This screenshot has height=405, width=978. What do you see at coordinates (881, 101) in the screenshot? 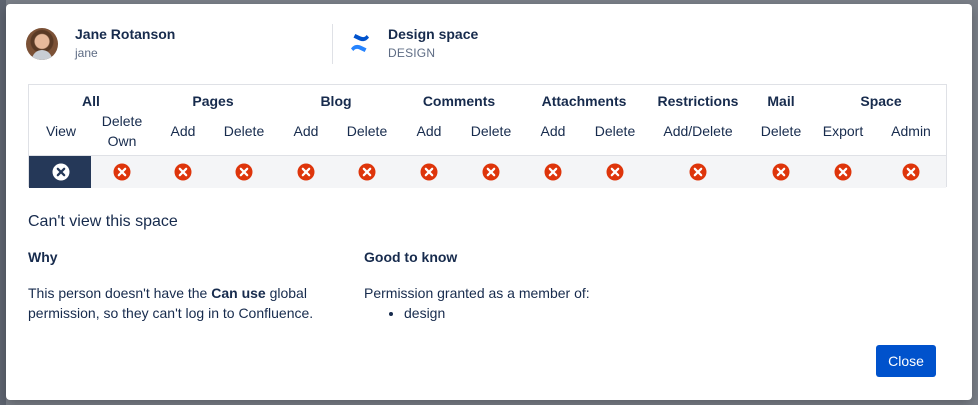
I see `permission-group-space: Space` at bounding box center [881, 101].